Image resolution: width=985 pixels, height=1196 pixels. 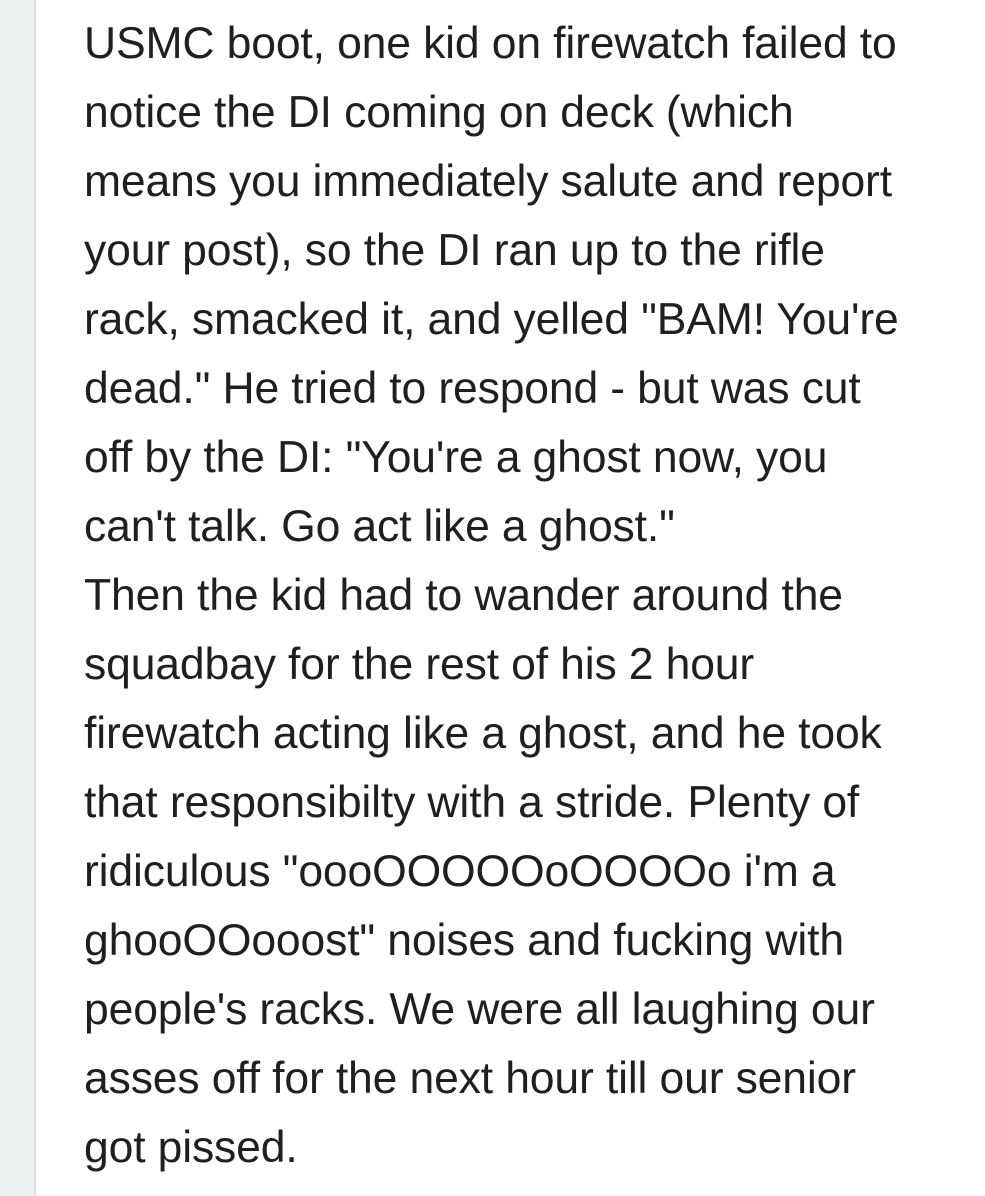 What do you see at coordinates (17, 598) in the screenshot?
I see `thread-indent-gutter` at bounding box center [17, 598].